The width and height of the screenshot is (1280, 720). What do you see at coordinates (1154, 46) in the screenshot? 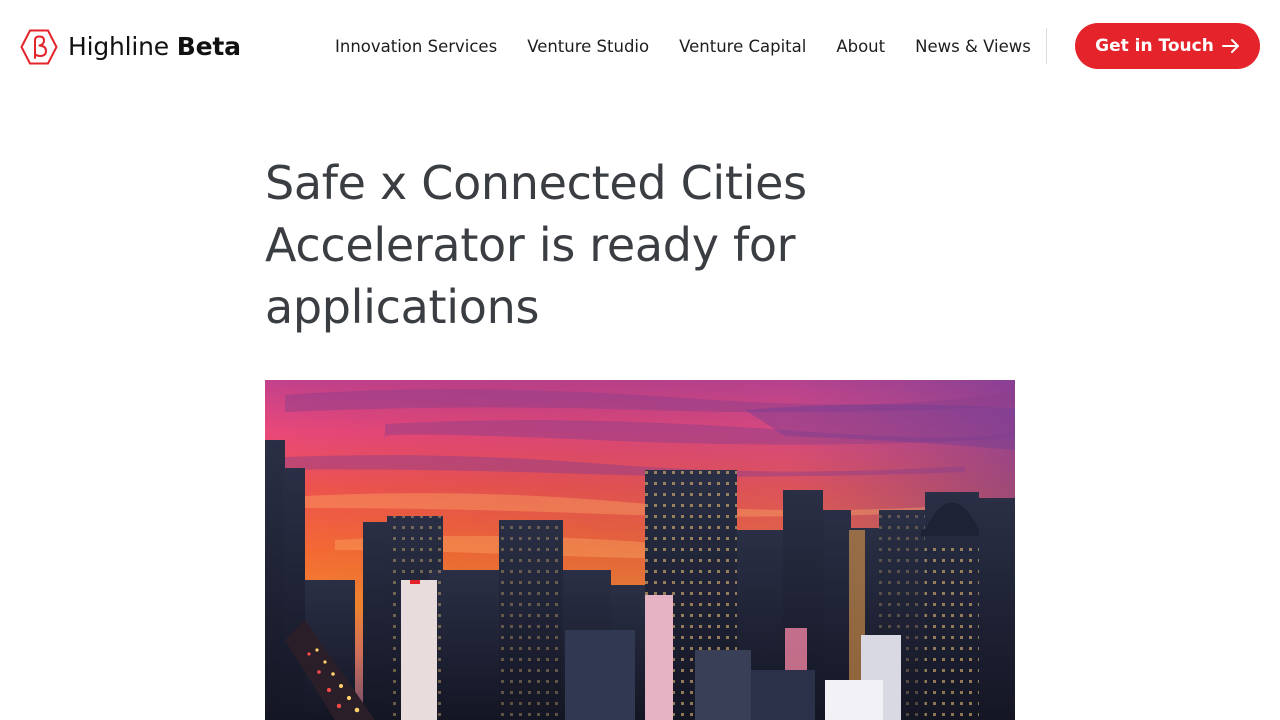
I see `cta-label: Get in Touch` at bounding box center [1154, 46].